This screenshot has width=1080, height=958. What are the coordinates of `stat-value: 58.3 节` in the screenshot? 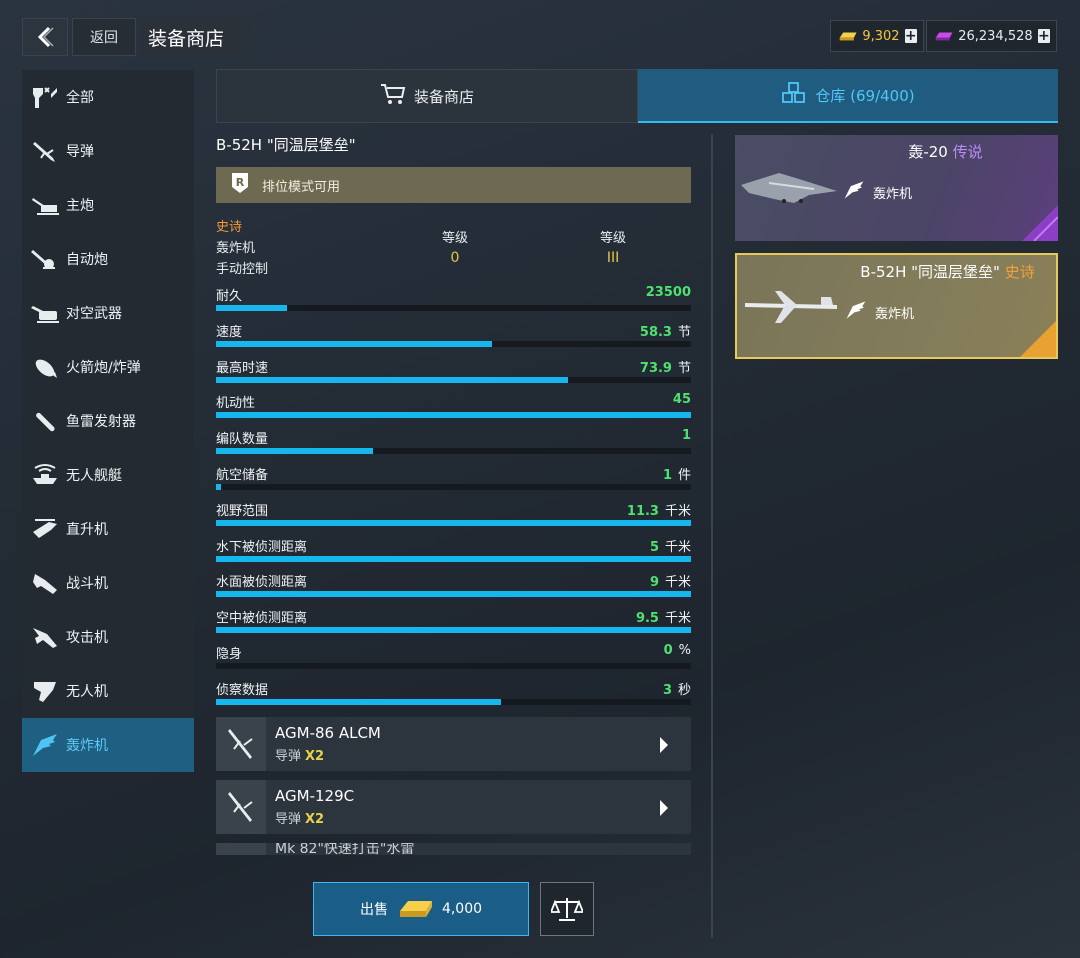 It's located at (665, 330).